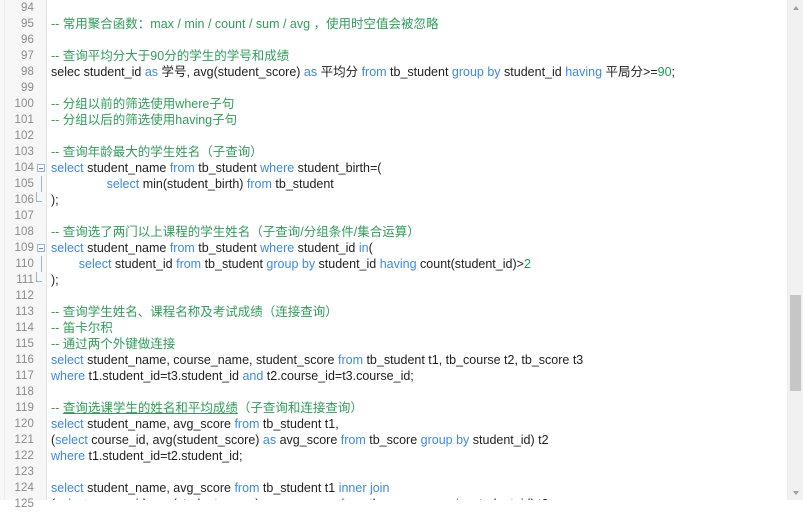  What do you see at coordinates (419, 408) in the screenshot?
I see `code-line: -- 查询选课学生的姓名和平均成绩（子查询和连接查询）` at bounding box center [419, 408].